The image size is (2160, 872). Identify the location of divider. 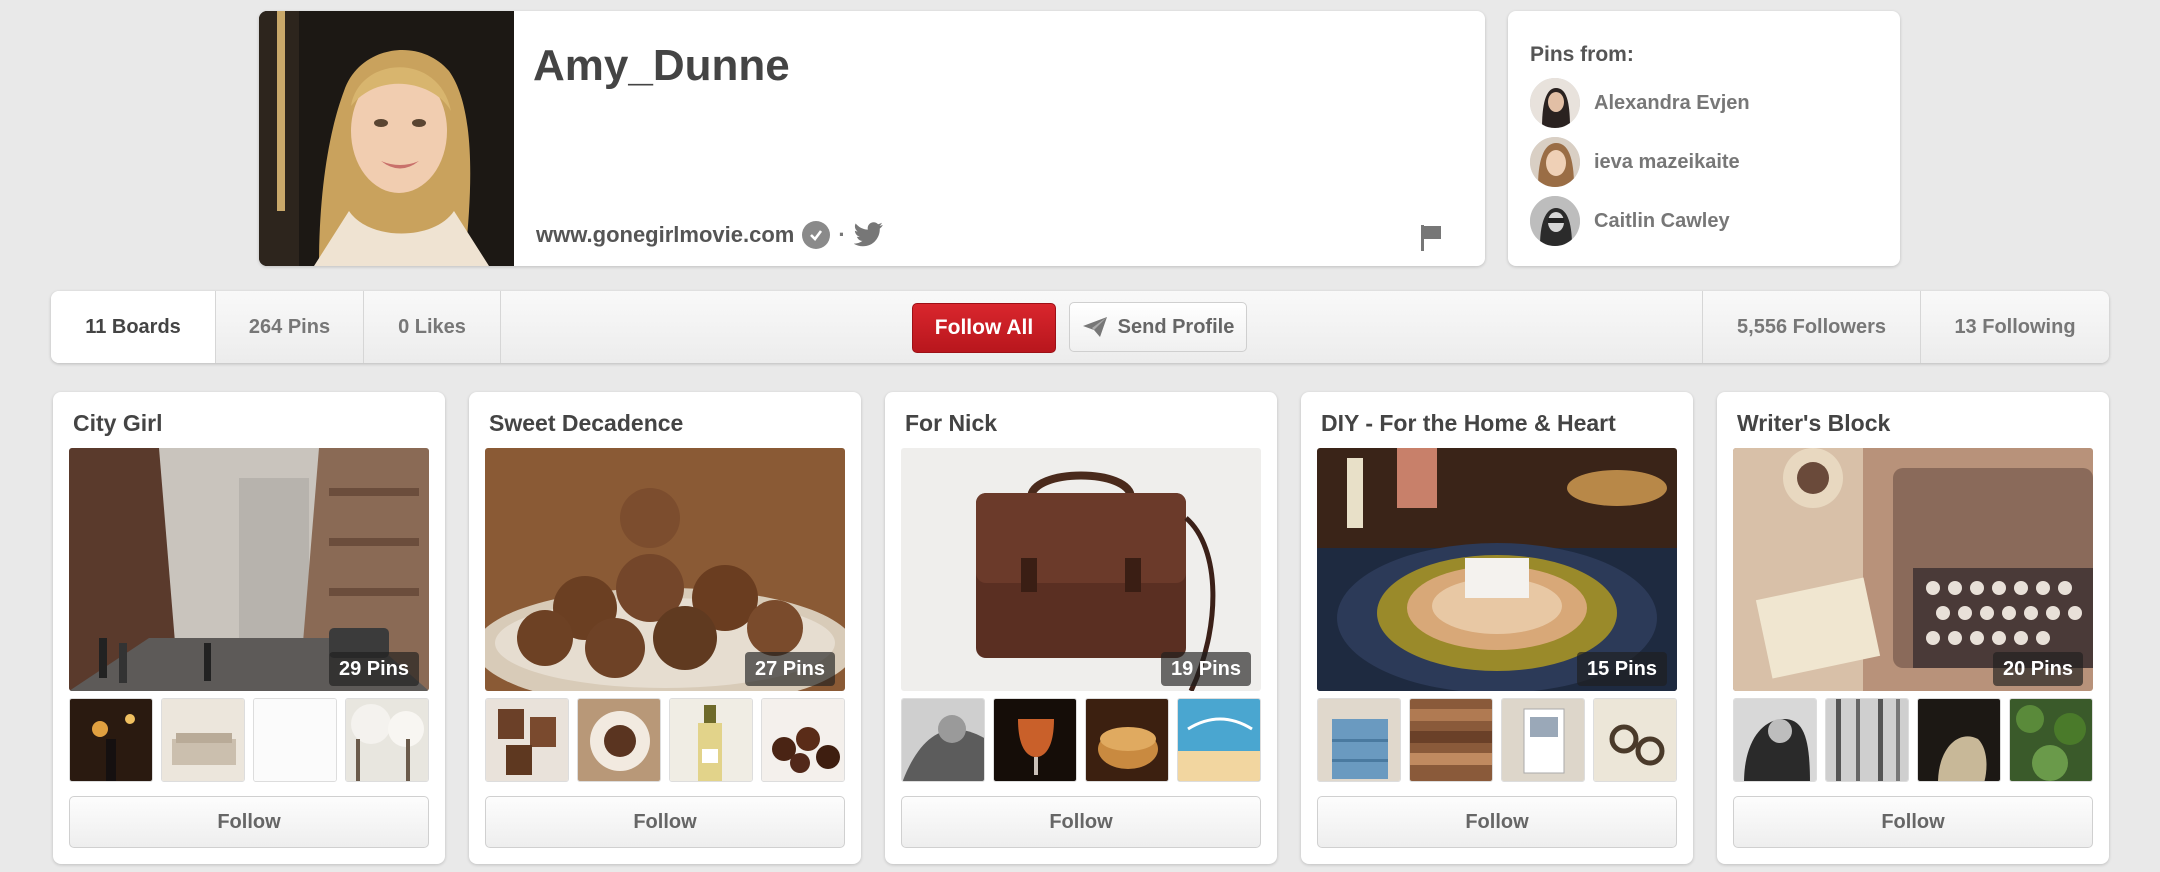
(500, 327).